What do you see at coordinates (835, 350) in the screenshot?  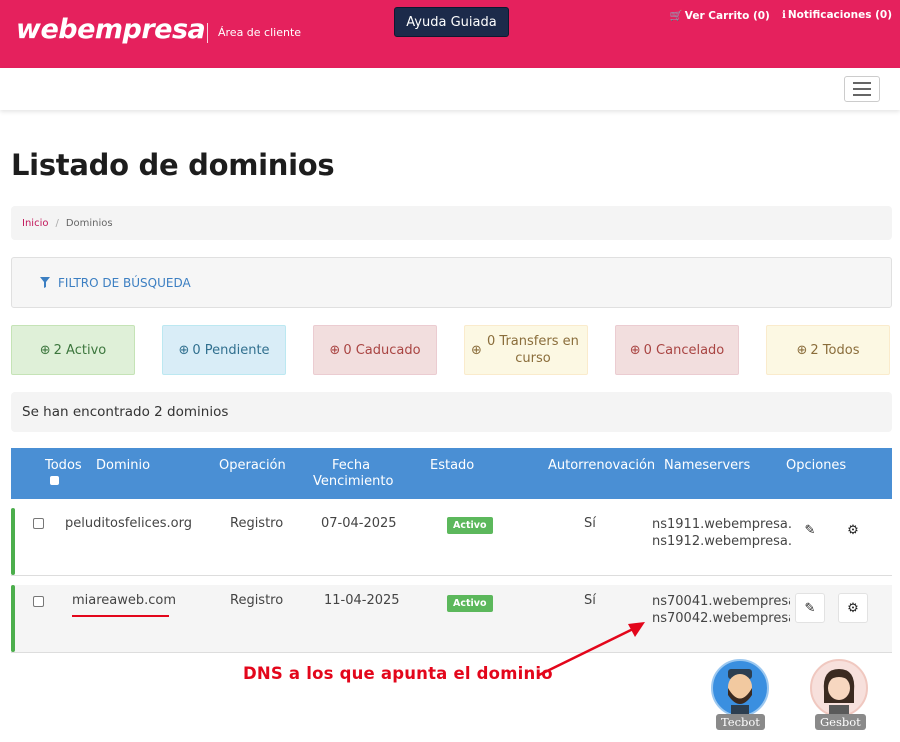 I see `stat-label: 2 Todos` at bounding box center [835, 350].